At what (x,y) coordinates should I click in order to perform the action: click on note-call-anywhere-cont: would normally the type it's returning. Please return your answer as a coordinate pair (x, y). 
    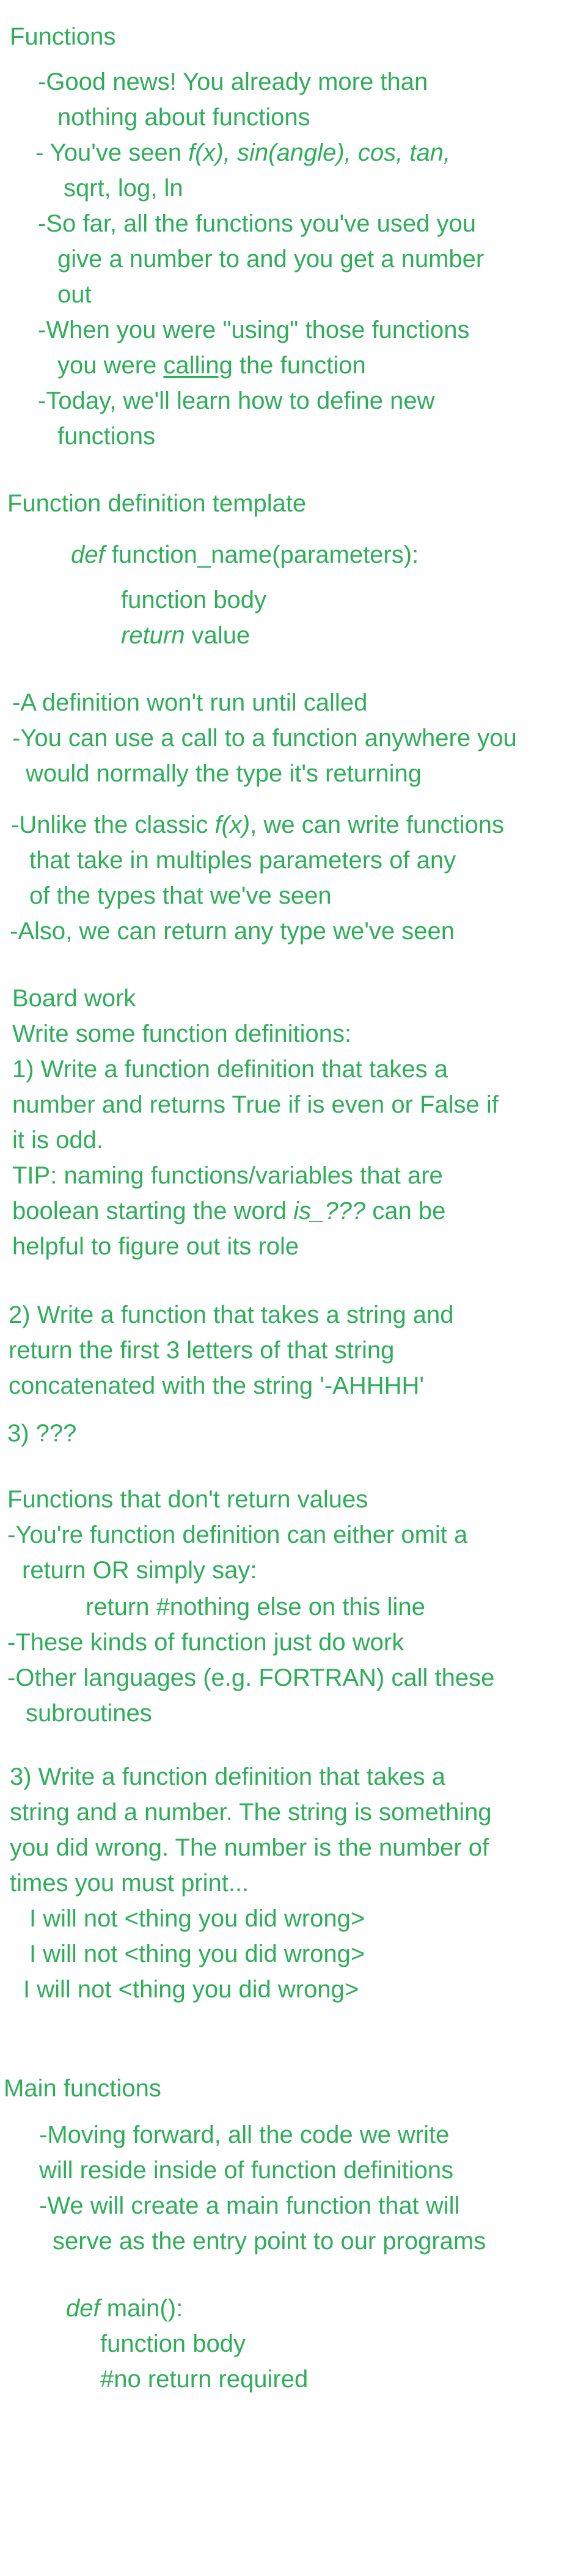
    Looking at the image, I should click on (224, 773).